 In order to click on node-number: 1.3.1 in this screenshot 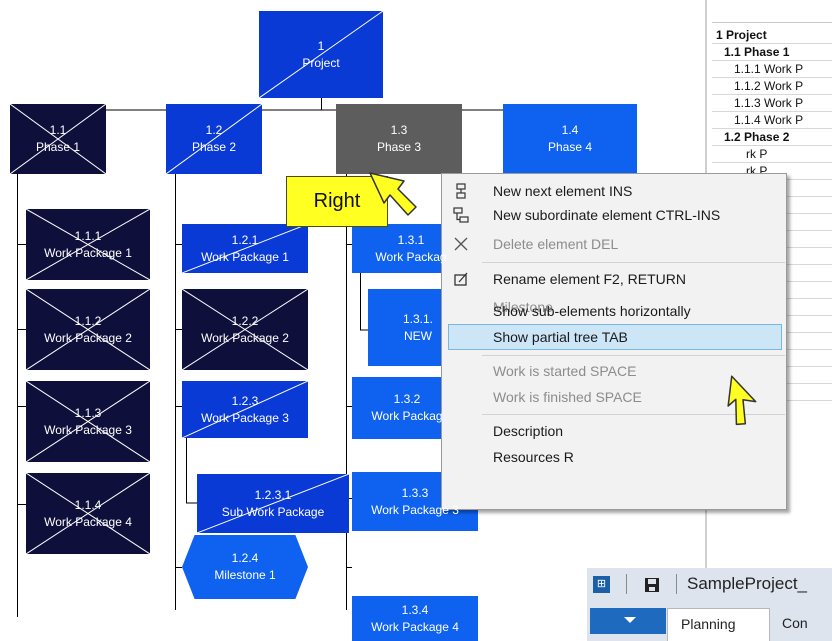, I will do `click(411, 239)`.